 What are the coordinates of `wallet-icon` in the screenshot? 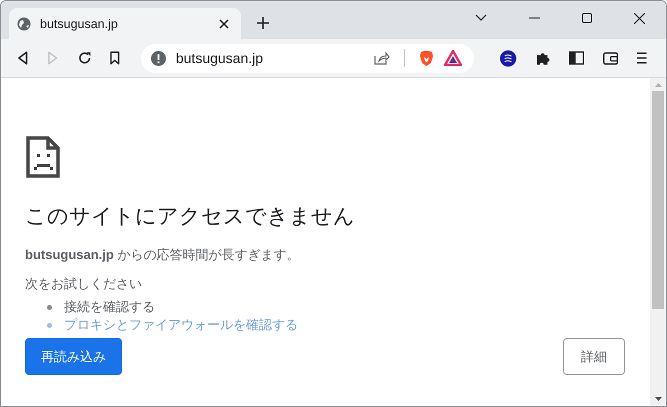 It's located at (610, 58).